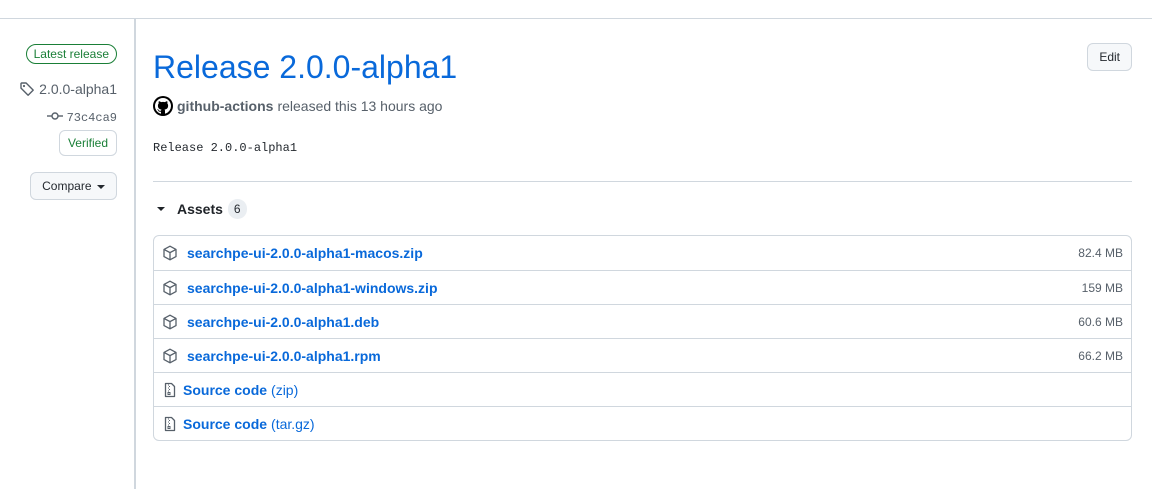 The image size is (1166, 489). I want to click on edit-button: Edit, so click(1109, 57).